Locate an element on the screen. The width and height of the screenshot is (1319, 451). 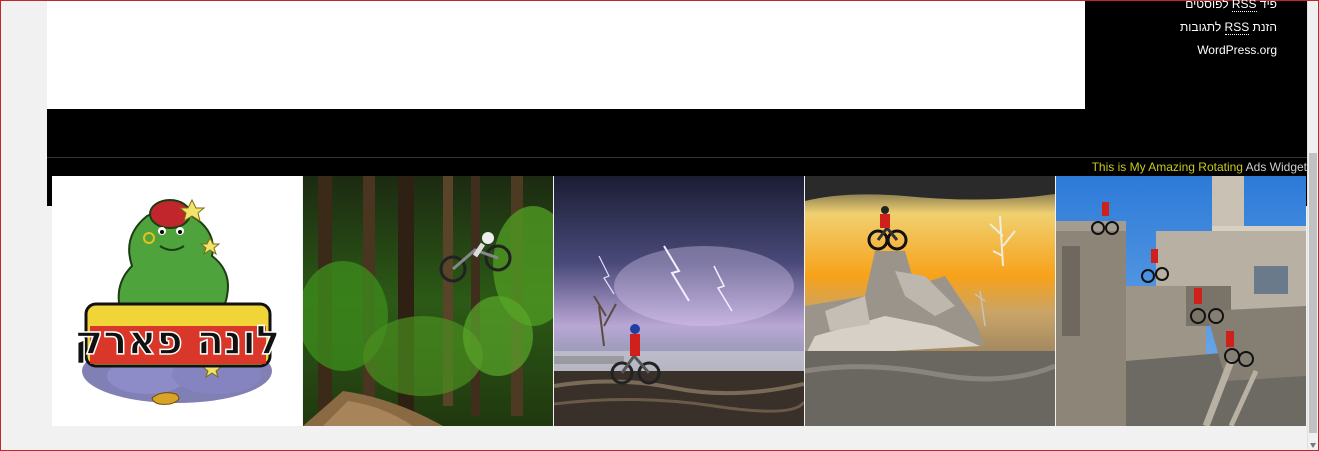
luna-park-logo-image: לונה פארק is located at coordinates (177, 301).